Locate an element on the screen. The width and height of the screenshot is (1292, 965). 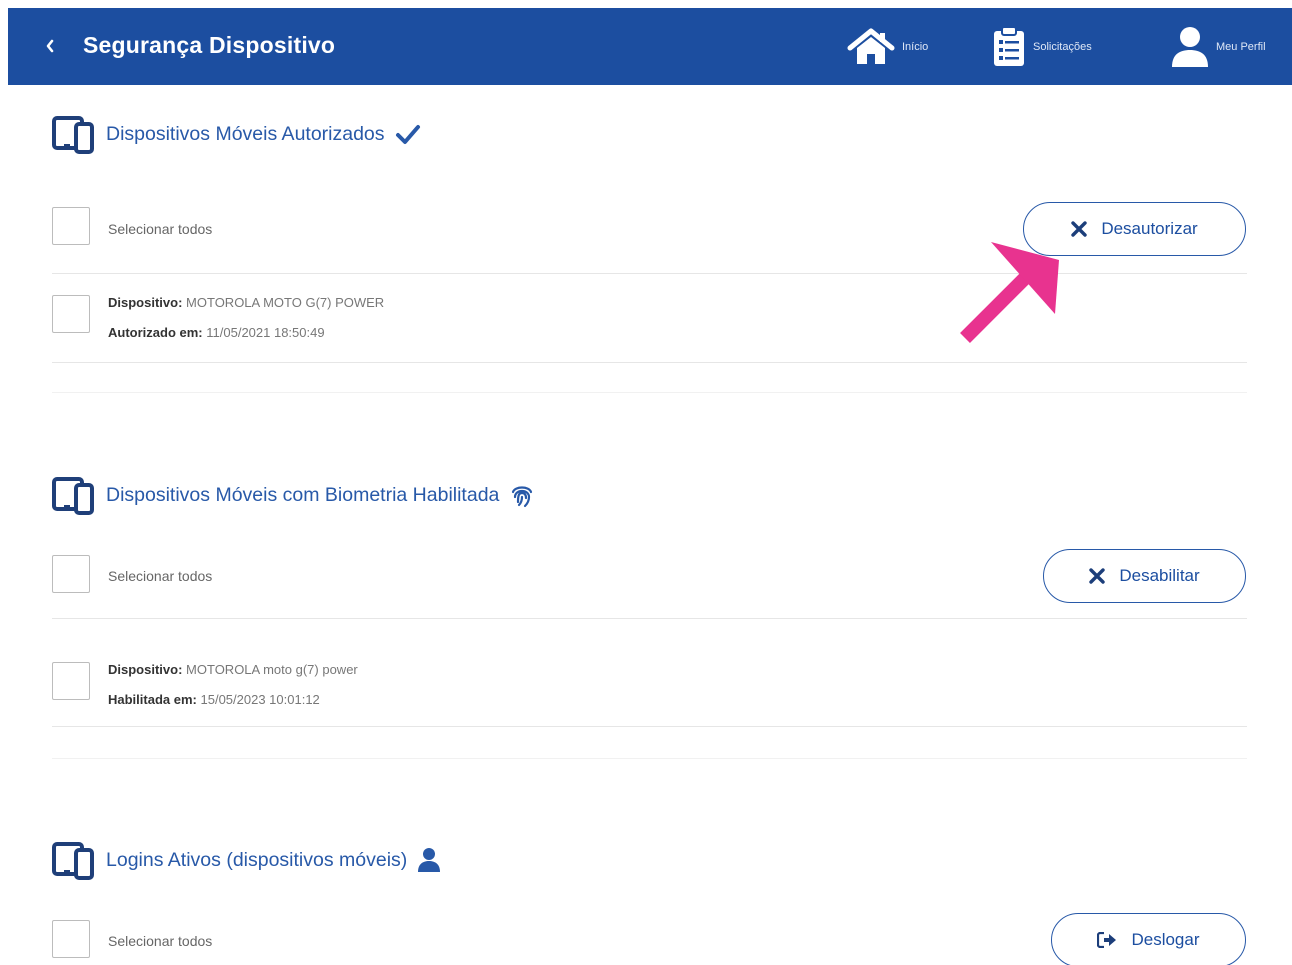
device-name-line: Dispositivo: MOTOROLA moto g(7) power is located at coordinates (233, 669).